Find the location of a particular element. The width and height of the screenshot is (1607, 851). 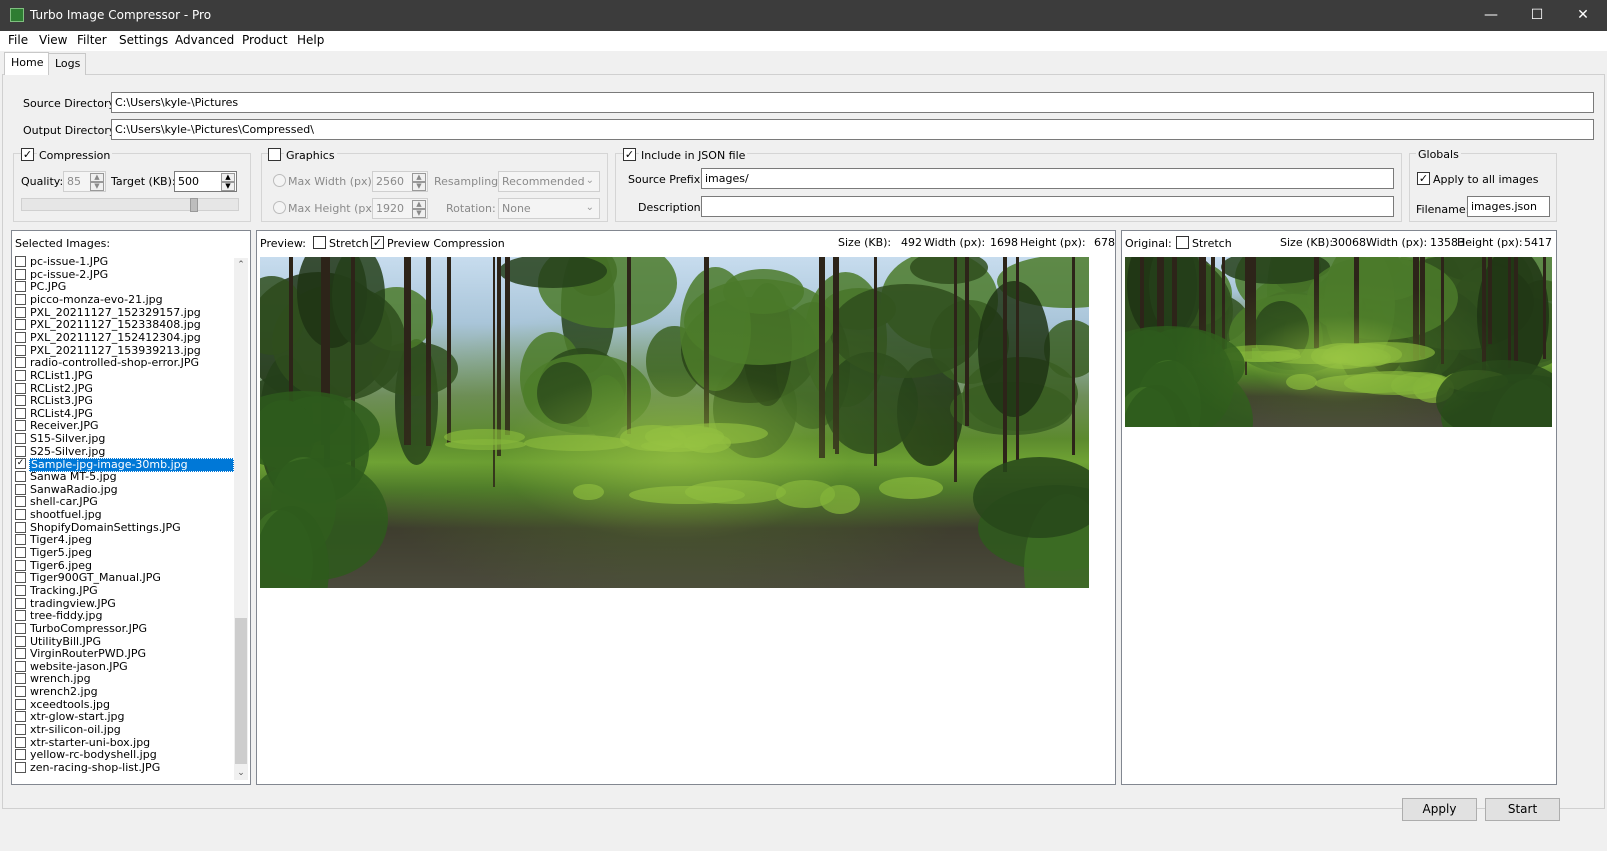

quality-spinner: 85 ▲ ▼ is located at coordinates (84, 181).